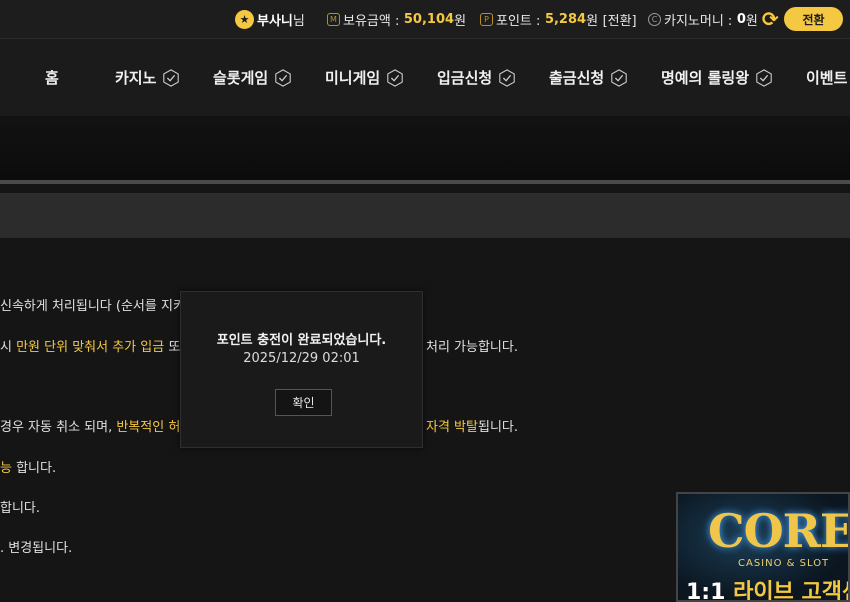  Describe the element at coordinates (620, 19) in the screenshot. I see `points-convert-link: [전환]` at that location.